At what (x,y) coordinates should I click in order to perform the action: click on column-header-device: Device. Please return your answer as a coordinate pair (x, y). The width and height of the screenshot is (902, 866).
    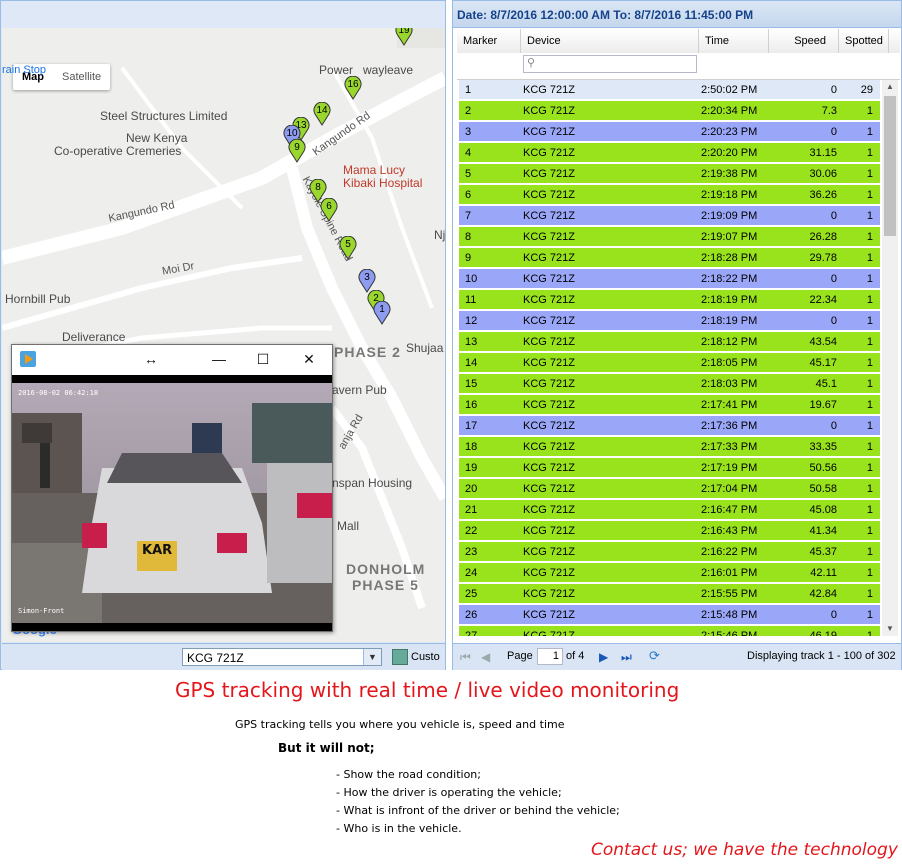
    Looking at the image, I should click on (610, 41).